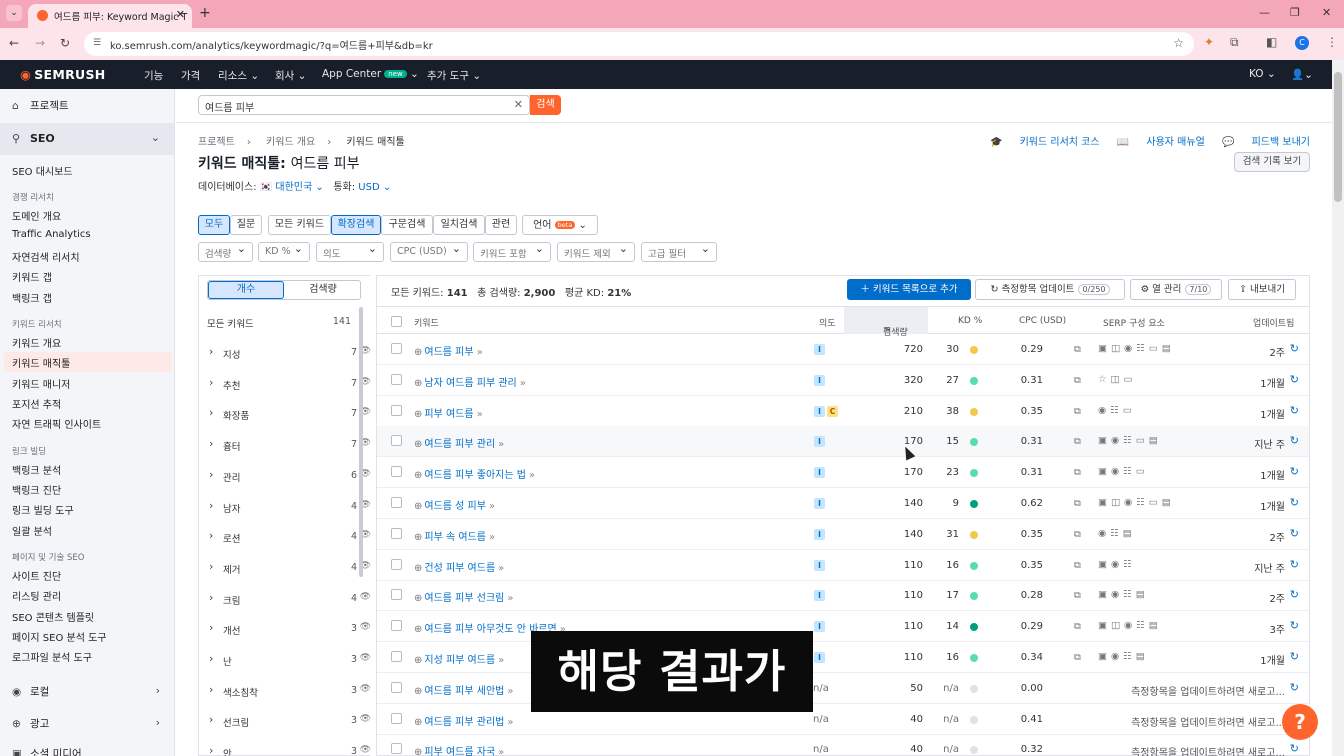 The height and width of the screenshot is (756, 1344). Describe the element at coordinates (356, 225) in the screenshot. I see `tab-broad-match: 확장검색` at that location.